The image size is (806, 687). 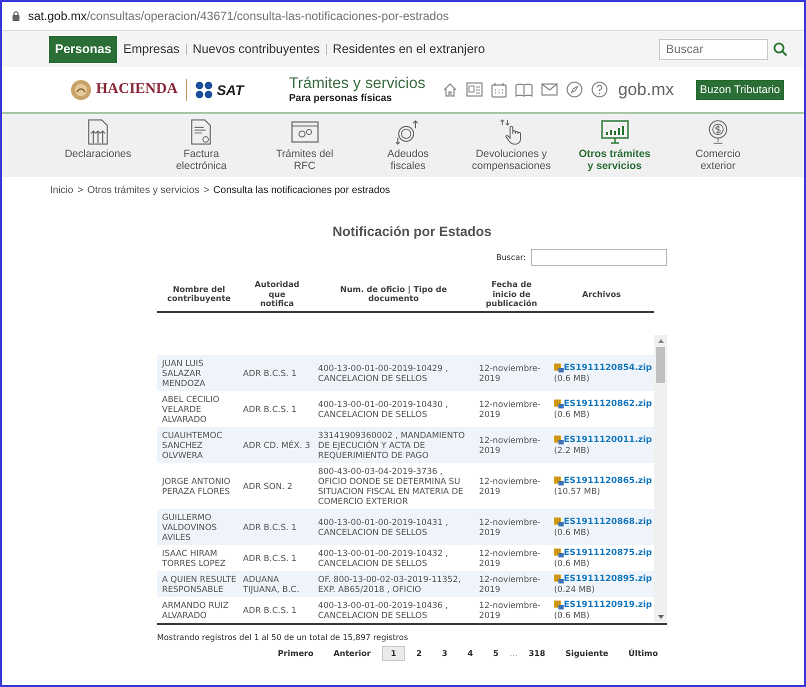 I want to click on document-arrows-icon, so click(x=98, y=132).